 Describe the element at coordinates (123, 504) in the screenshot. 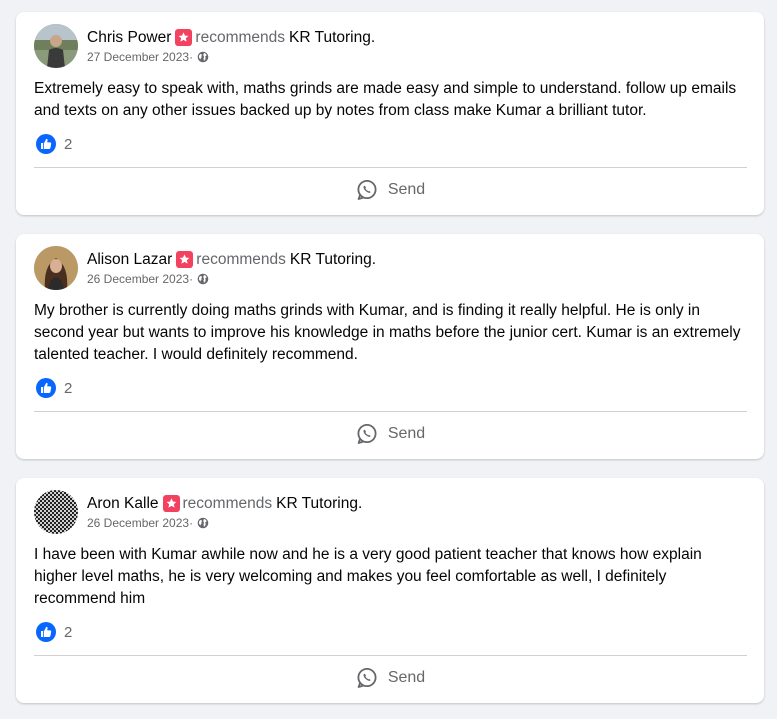

I see `author-name: Aron Kalle` at that location.